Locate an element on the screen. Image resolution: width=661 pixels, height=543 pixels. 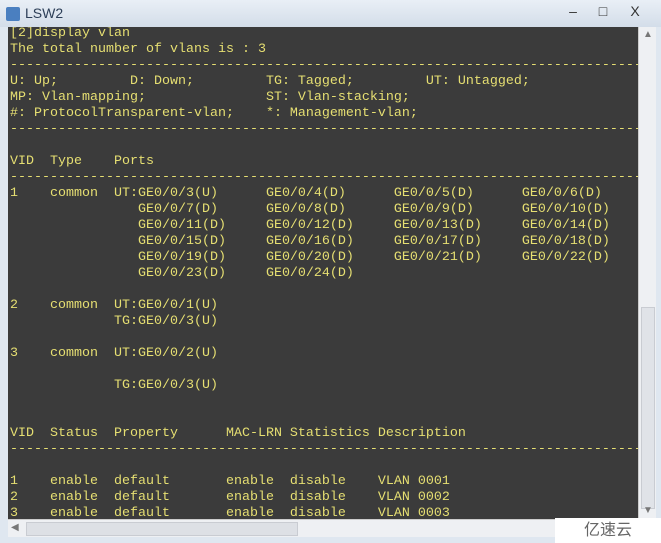
horizontal-scrollbar: ◀ is located at coordinates (323, 528).